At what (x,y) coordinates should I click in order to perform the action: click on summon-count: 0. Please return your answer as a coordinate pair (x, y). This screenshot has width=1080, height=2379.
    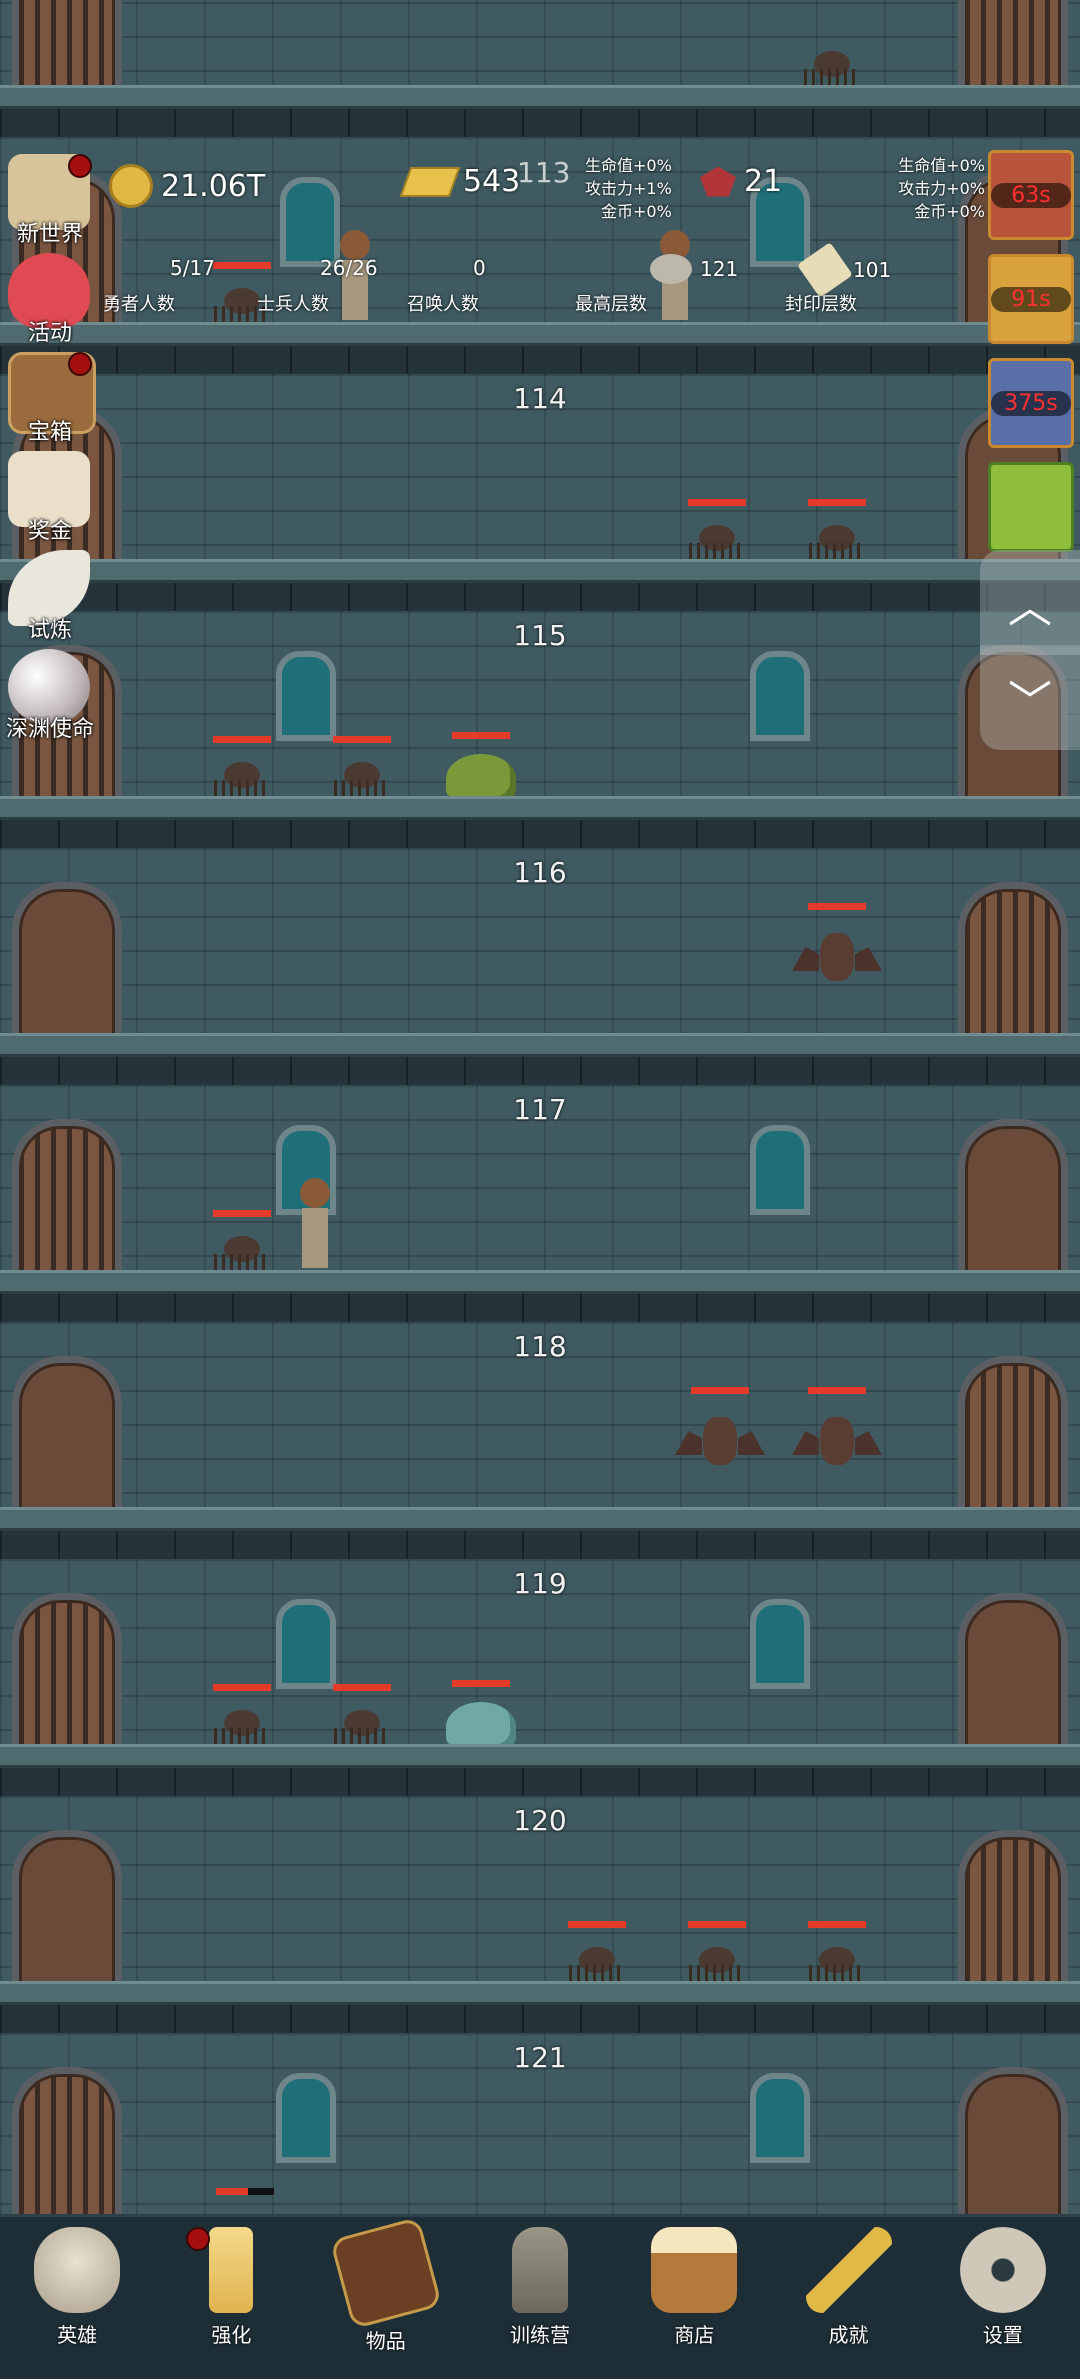
    Looking at the image, I should click on (479, 268).